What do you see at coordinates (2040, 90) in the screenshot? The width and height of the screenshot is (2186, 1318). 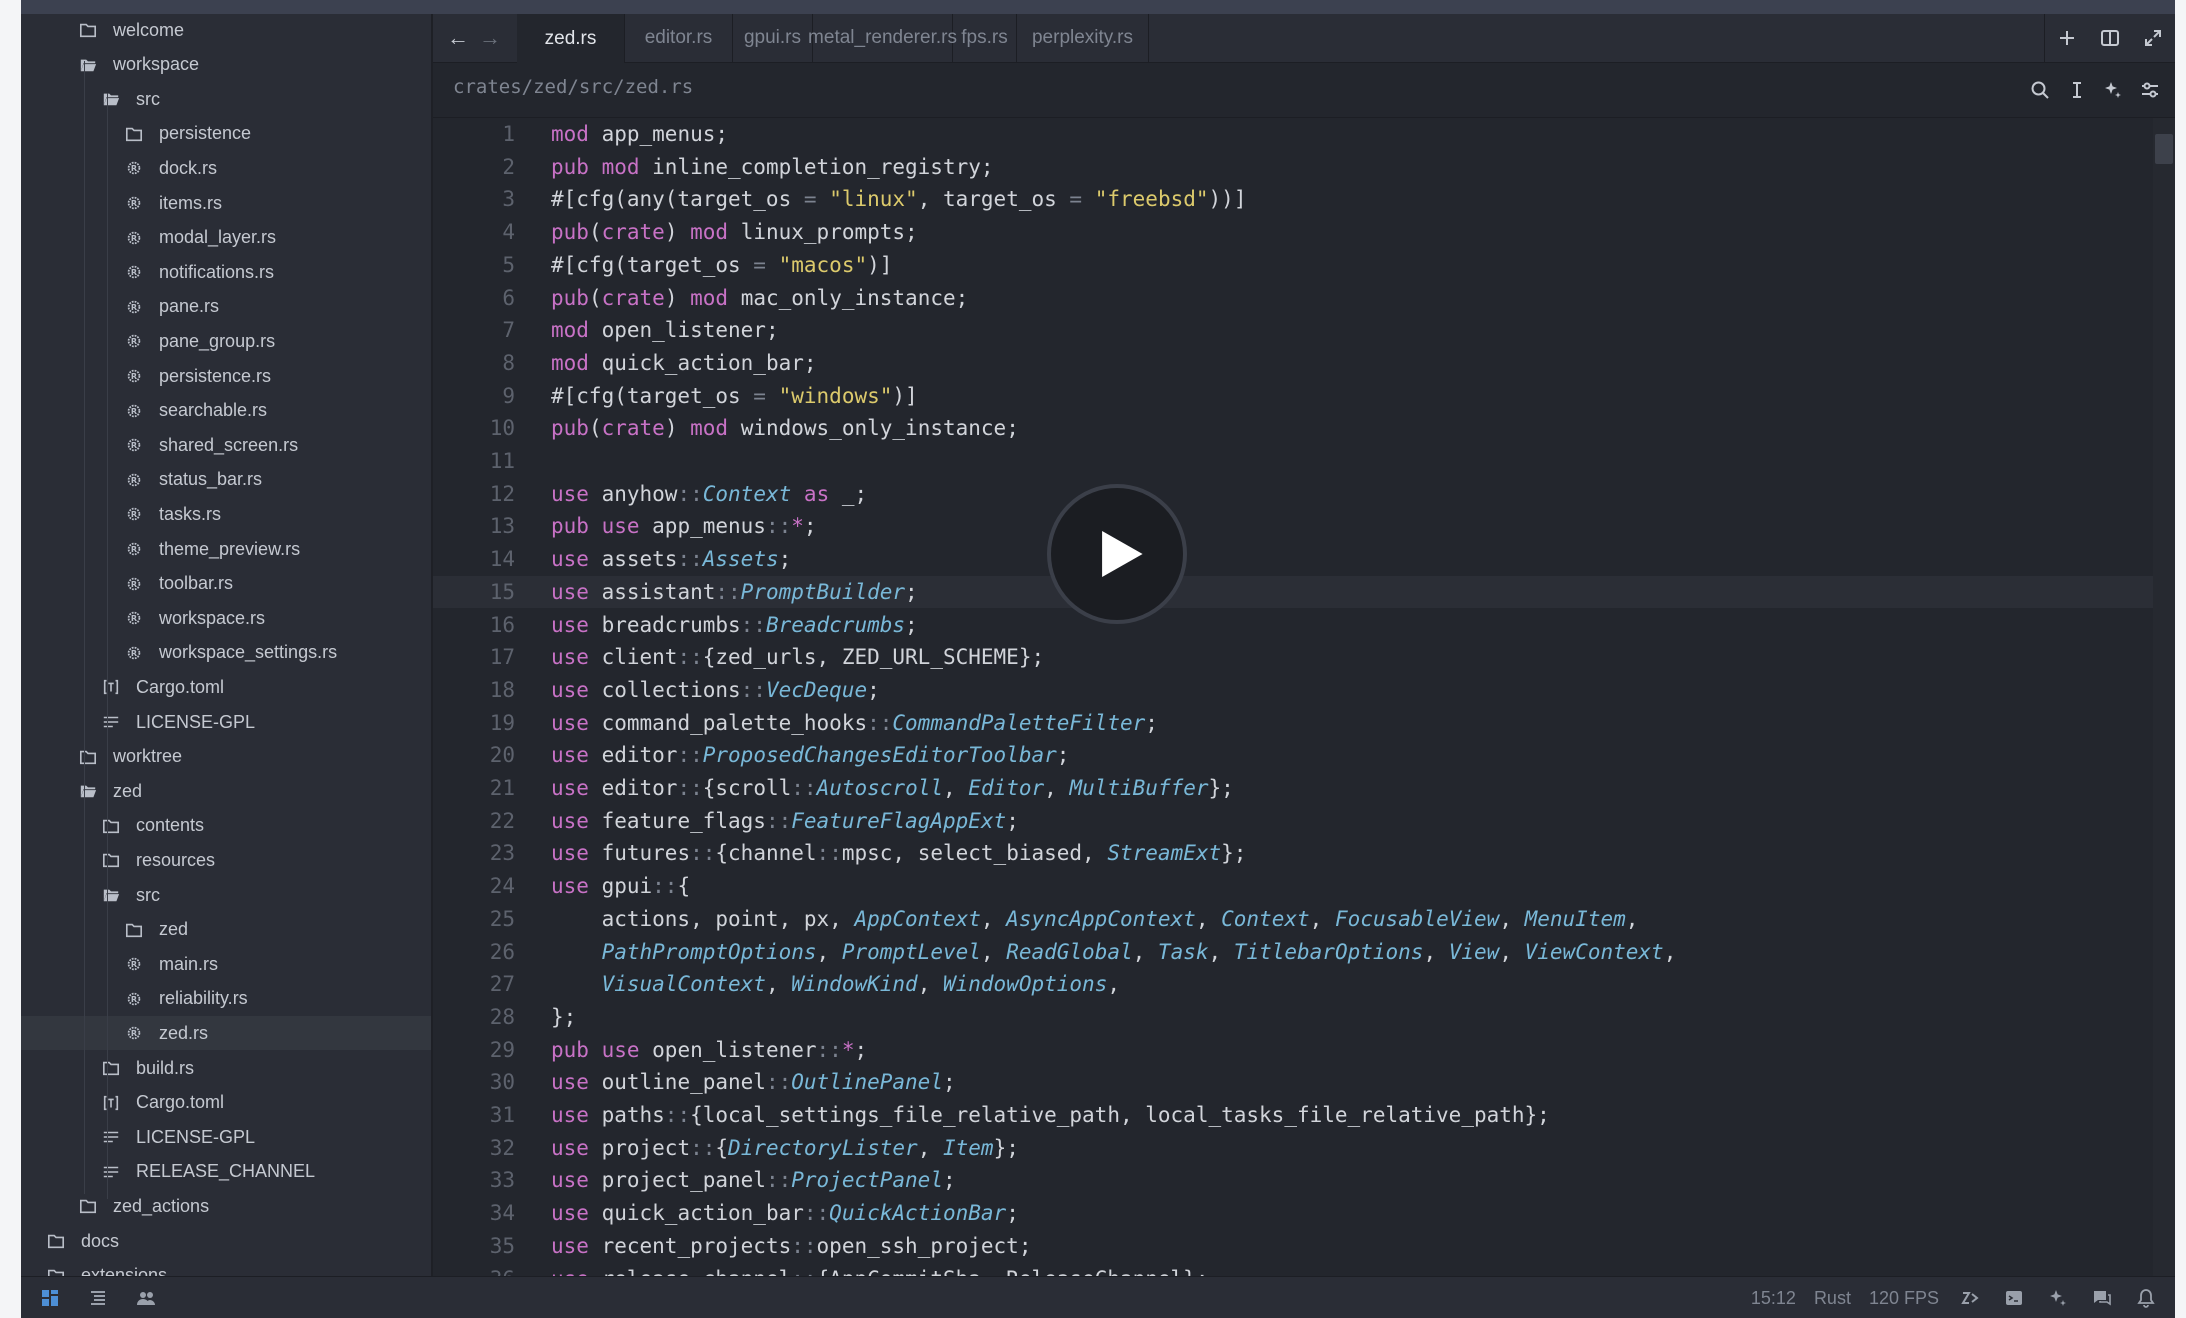 I see `search-icon` at bounding box center [2040, 90].